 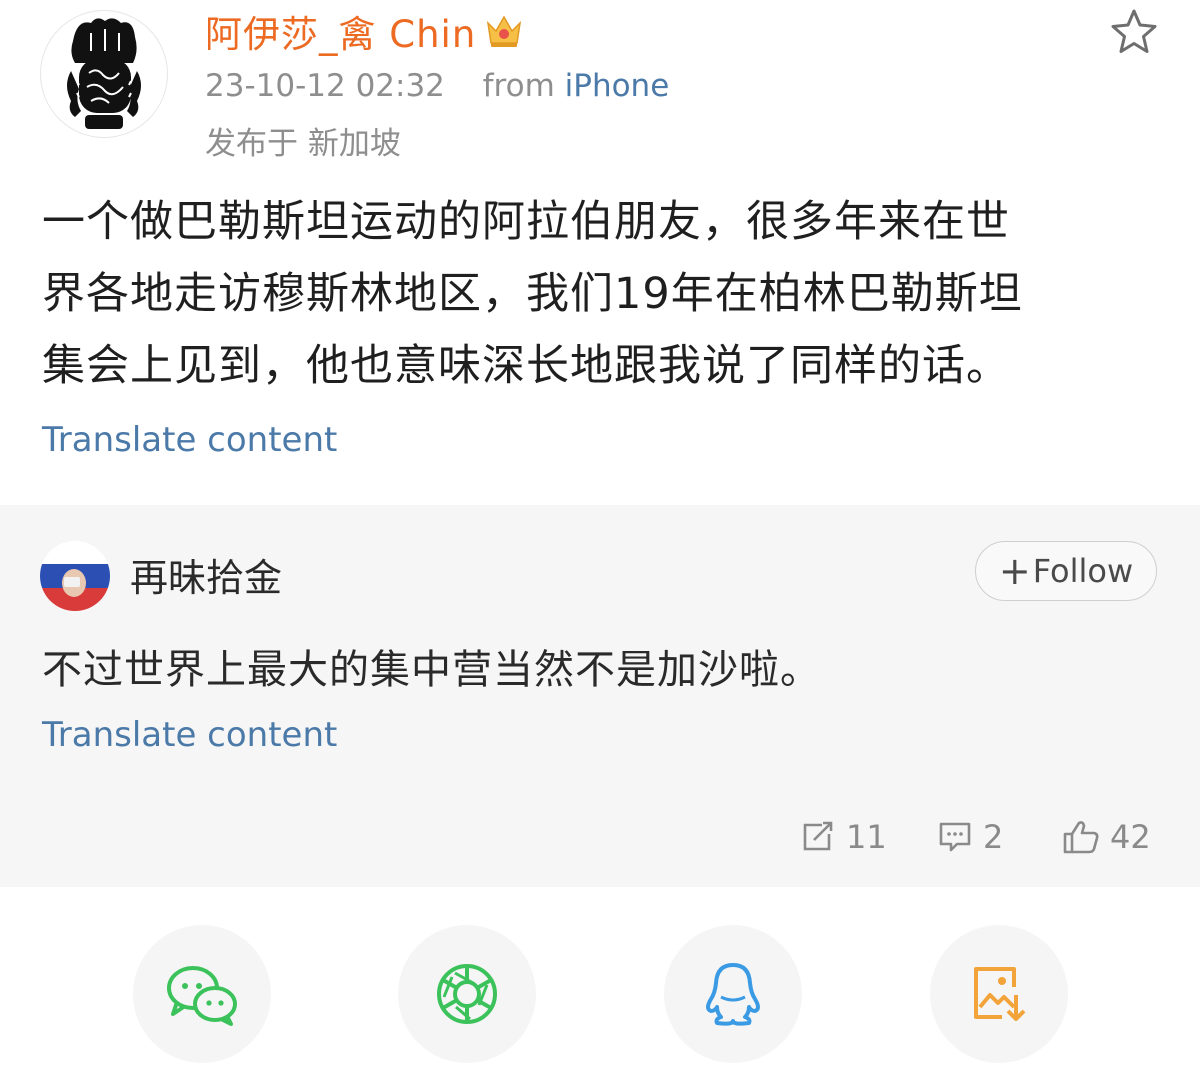 What do you see at coordinates (504, 31) in the screenshot?
I see `vip-crown-icon` at bounding box center [504, 31].